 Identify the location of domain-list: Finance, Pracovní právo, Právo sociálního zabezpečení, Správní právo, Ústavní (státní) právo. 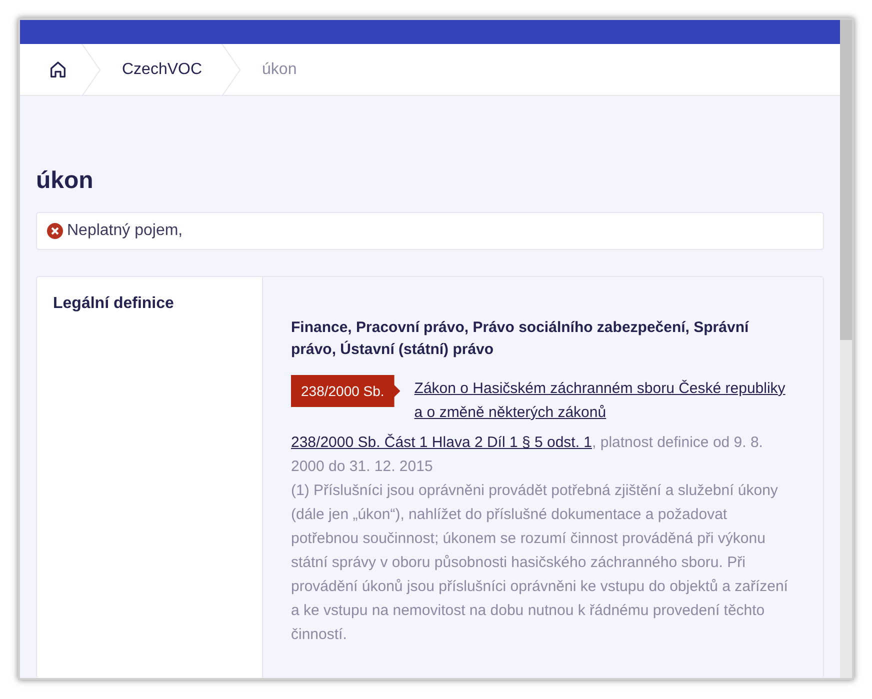
(540, 339).